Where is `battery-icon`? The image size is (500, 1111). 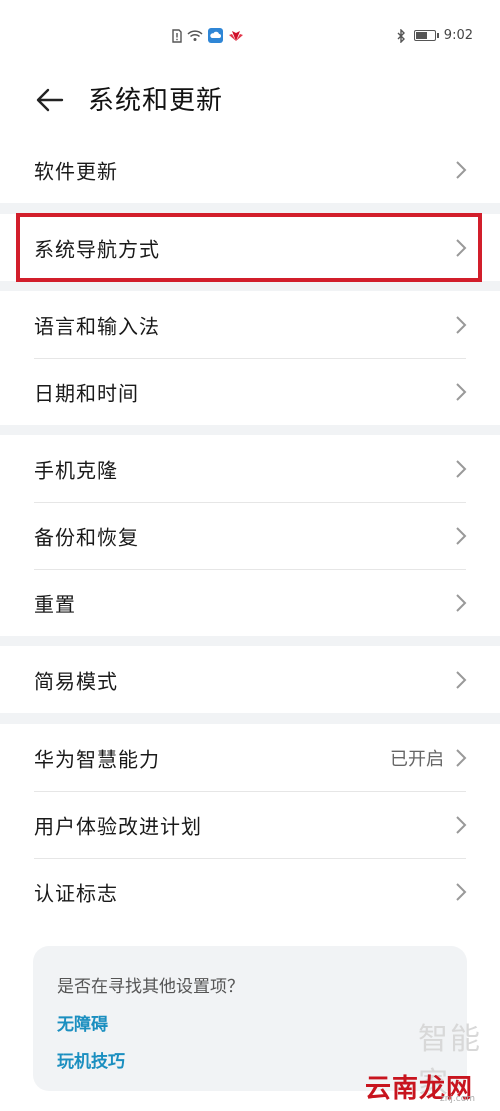
battery-icon is located at coordinates (426, 35).